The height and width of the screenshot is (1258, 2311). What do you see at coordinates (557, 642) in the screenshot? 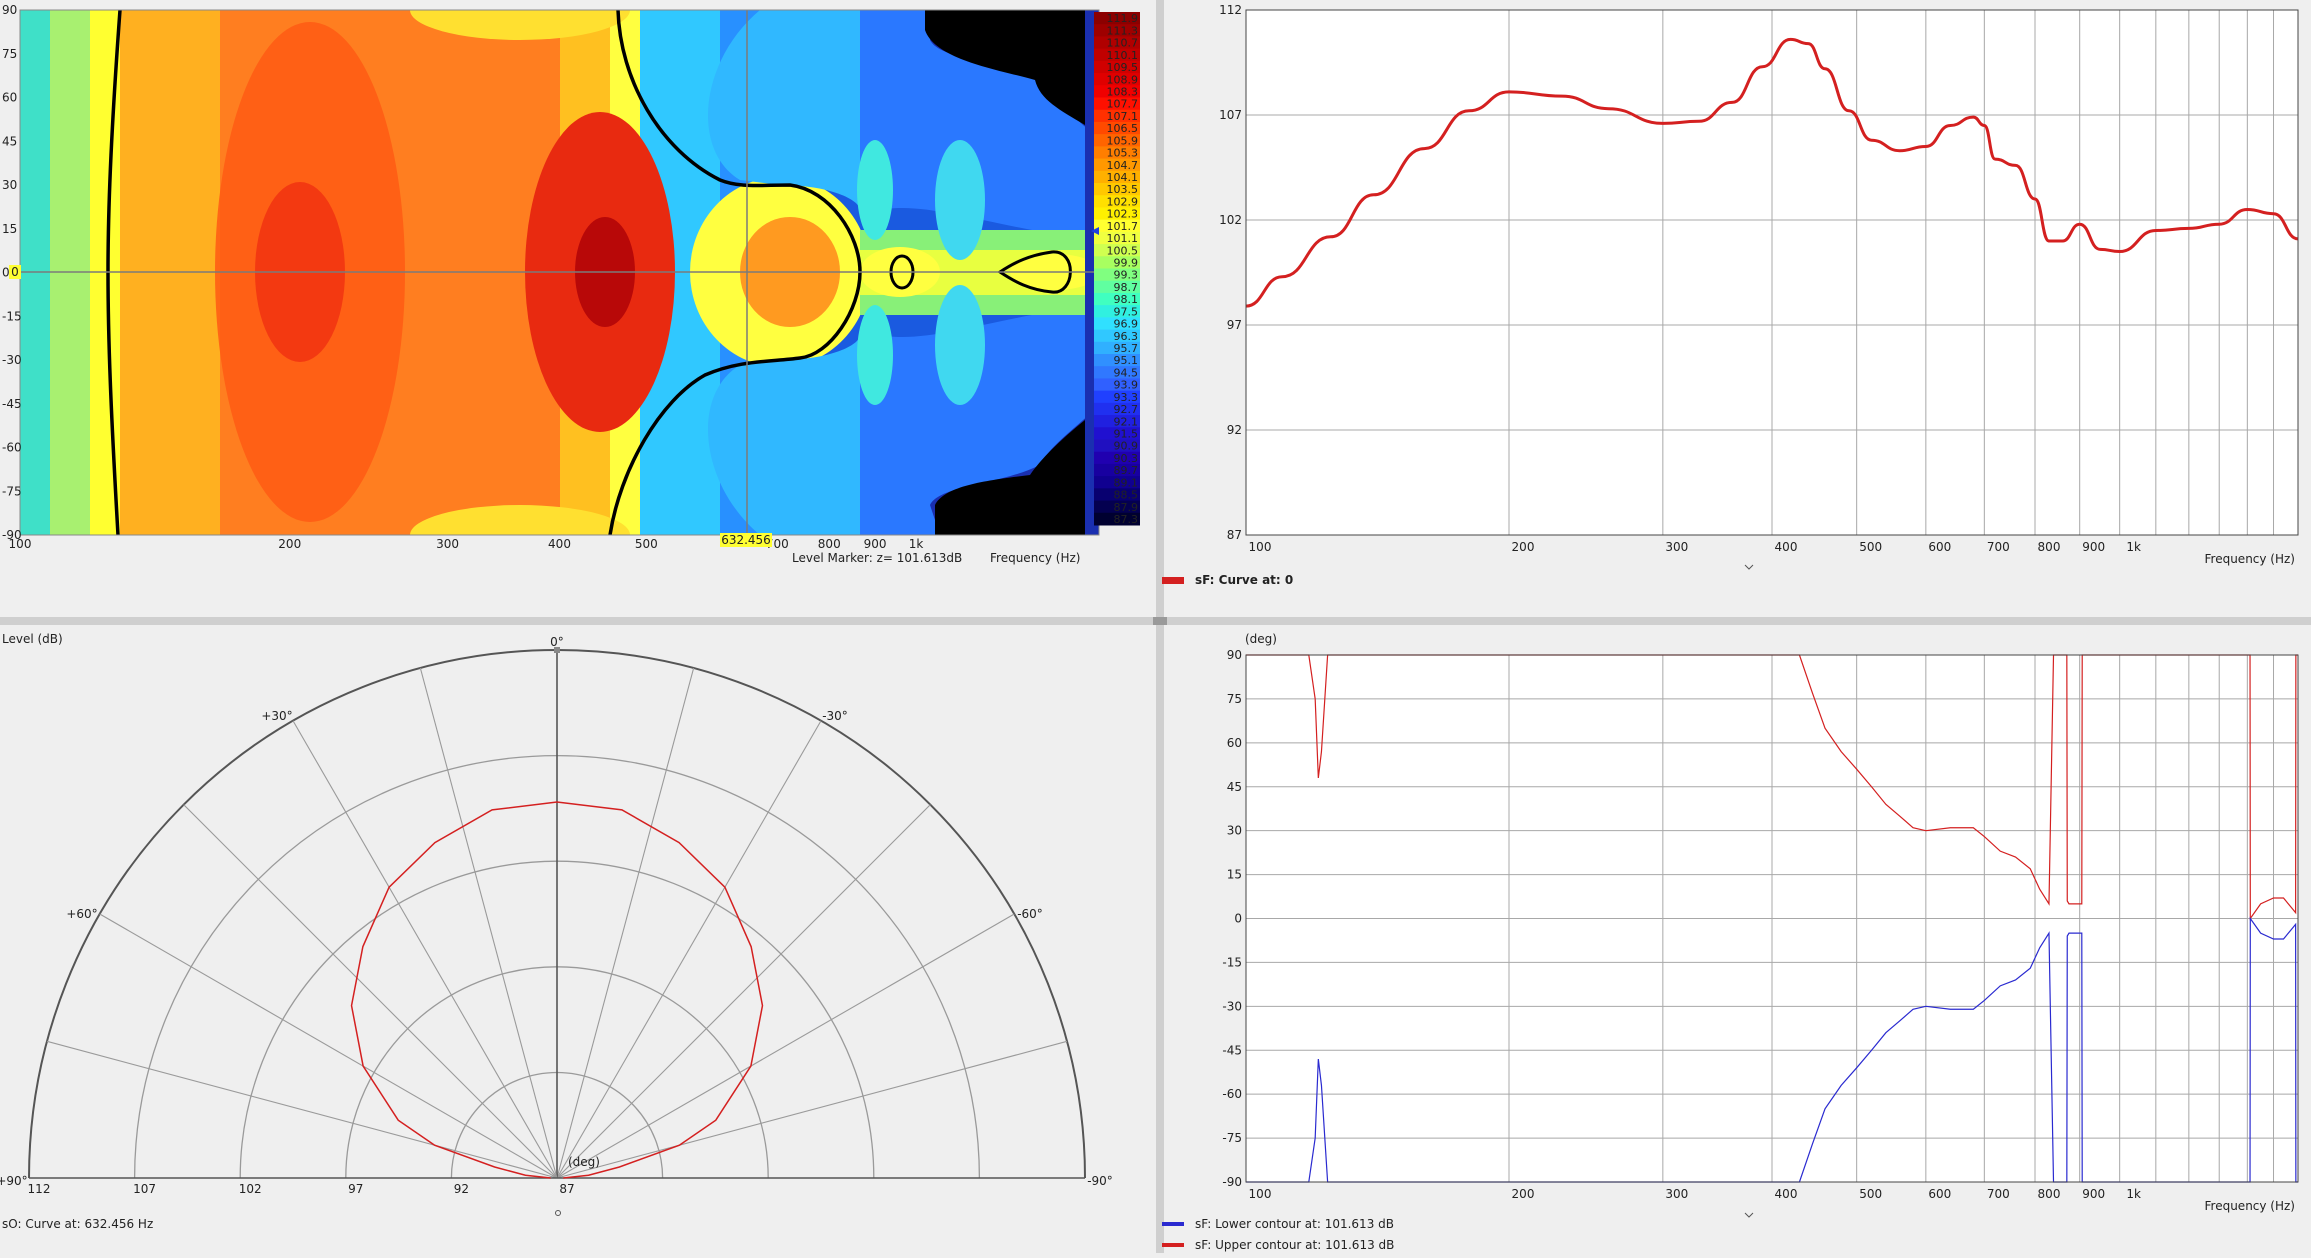
I see `angle-0-label: 0°` at bounding box center [557, 642].